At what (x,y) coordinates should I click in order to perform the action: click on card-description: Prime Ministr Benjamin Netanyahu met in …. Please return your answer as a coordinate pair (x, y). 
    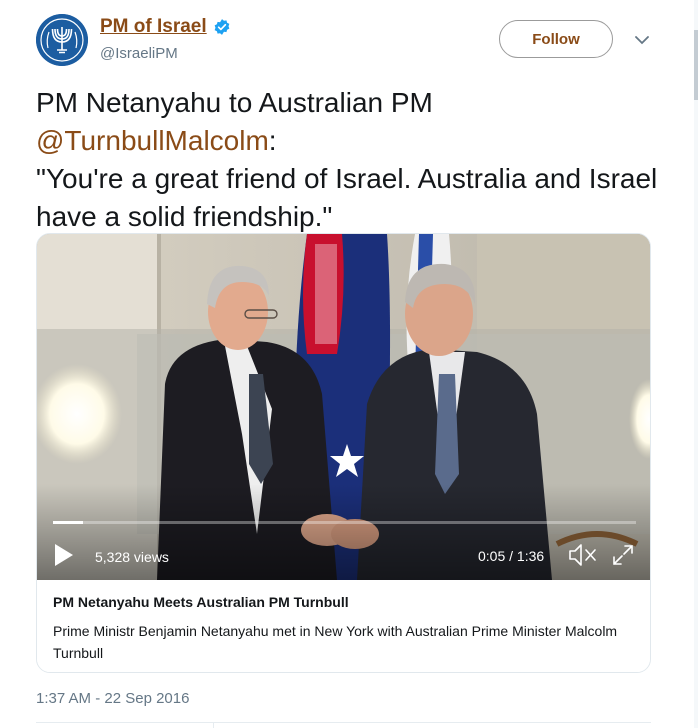
    Looking at the image, I should click on (335, 642).